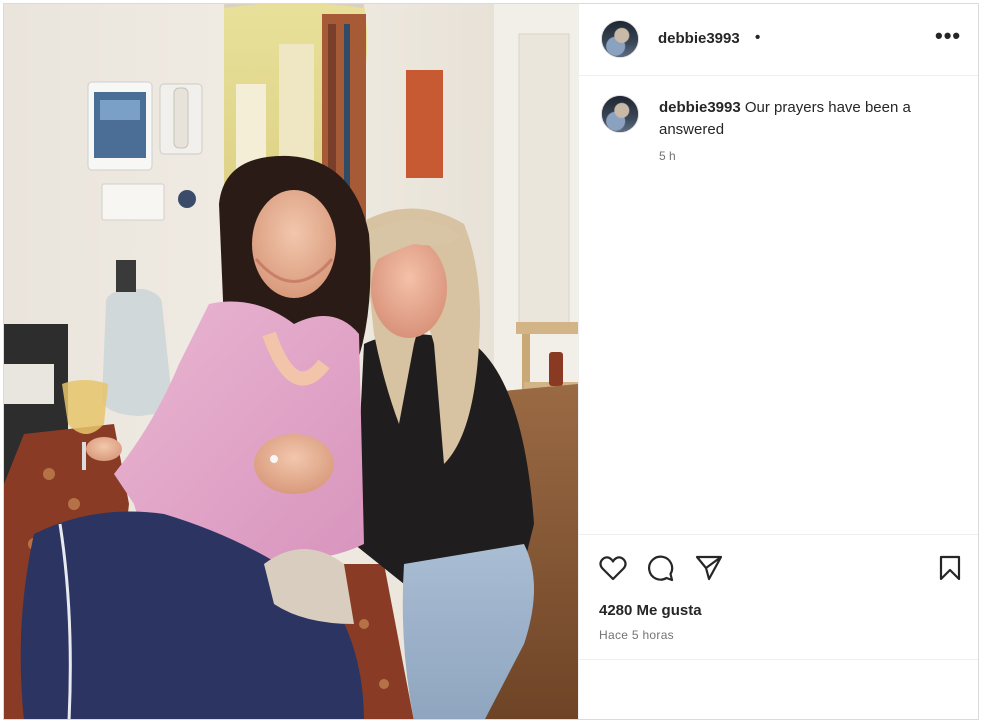  What do you see at coordinates (636, 635) in the screenshot?
I see `post-timestamp: Hace 5 horas` at bounding box center [636, 635].